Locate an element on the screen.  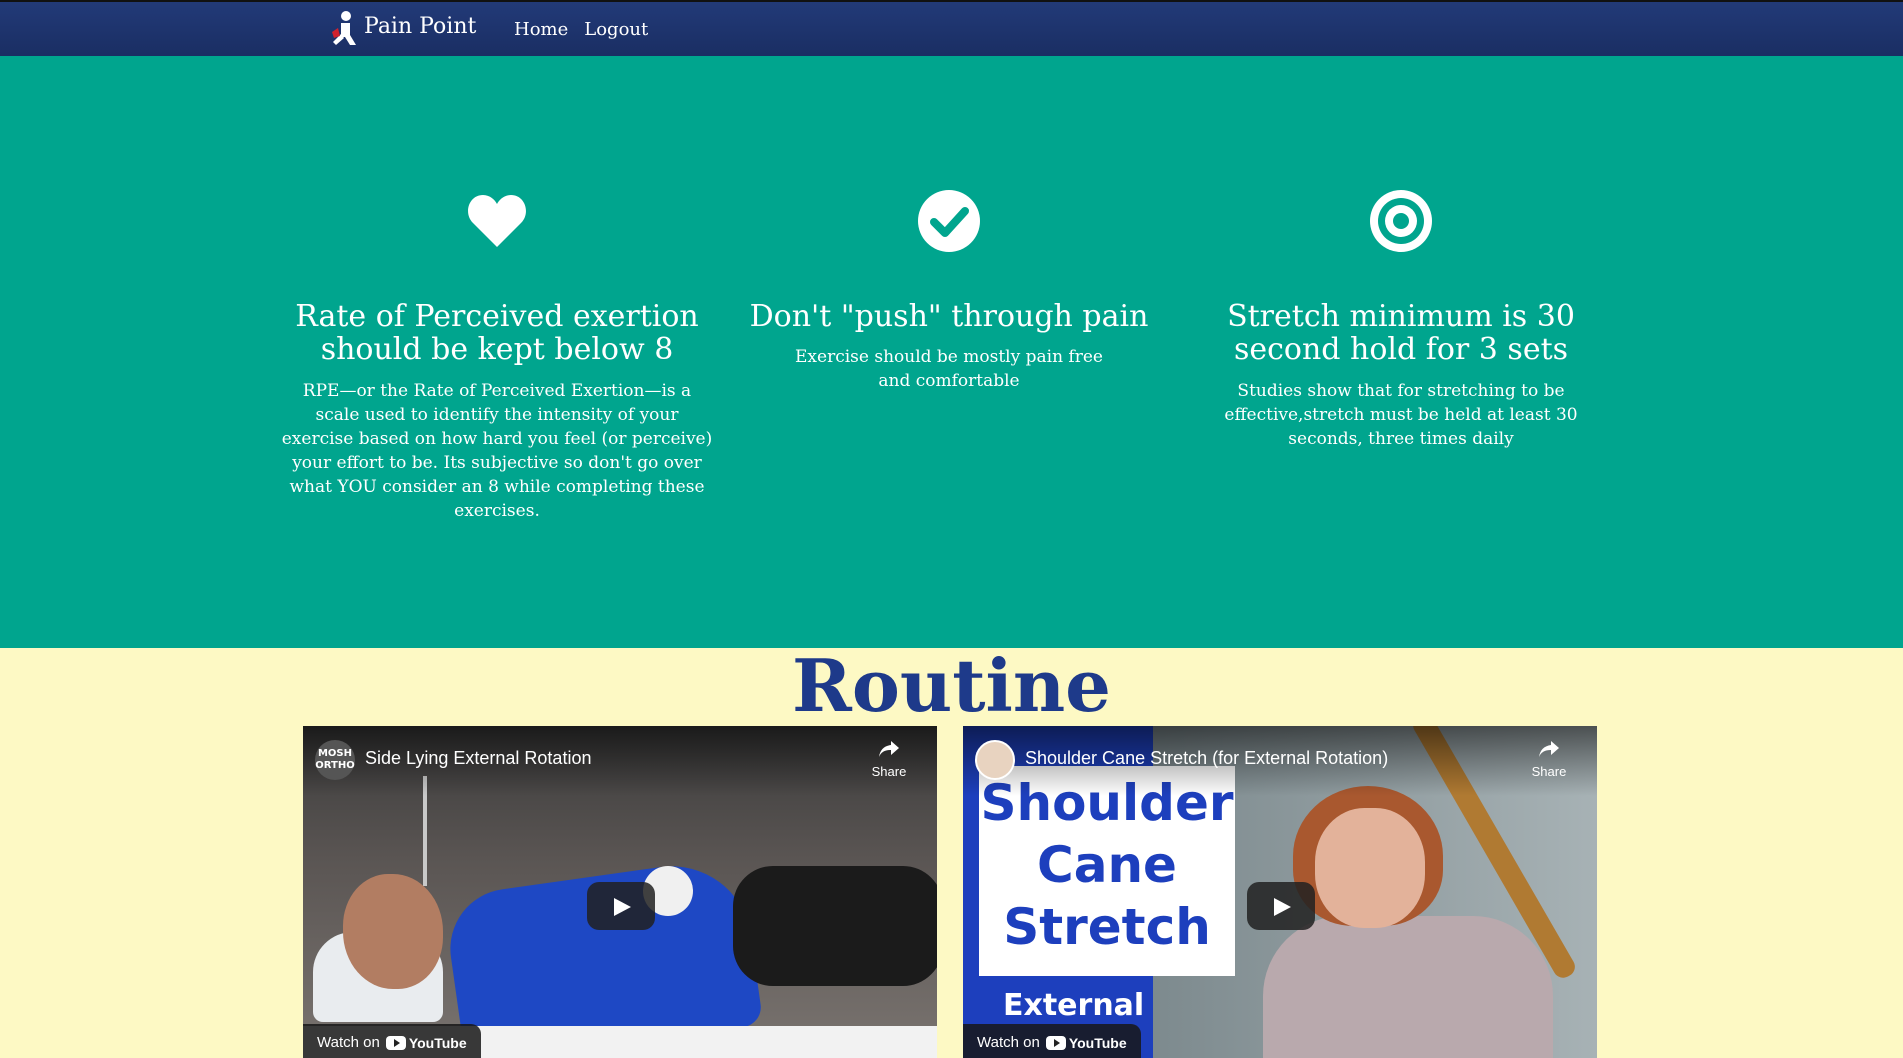
heart-icon is located at coordinates (497, 221).